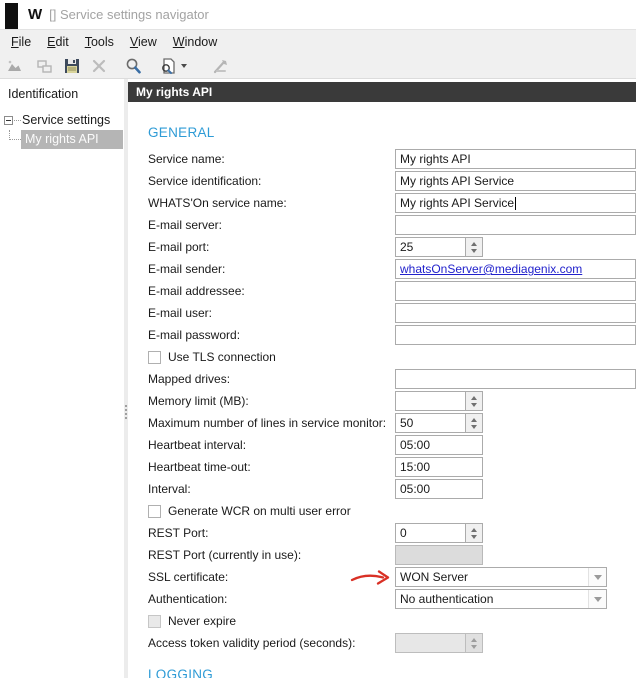 The width and height of the screenshot is (636, 678). What do you see at coordinates (196, 291) in the screenshot?
I see `field-label: E-mail addressee:` at bounding box center [196, 291].